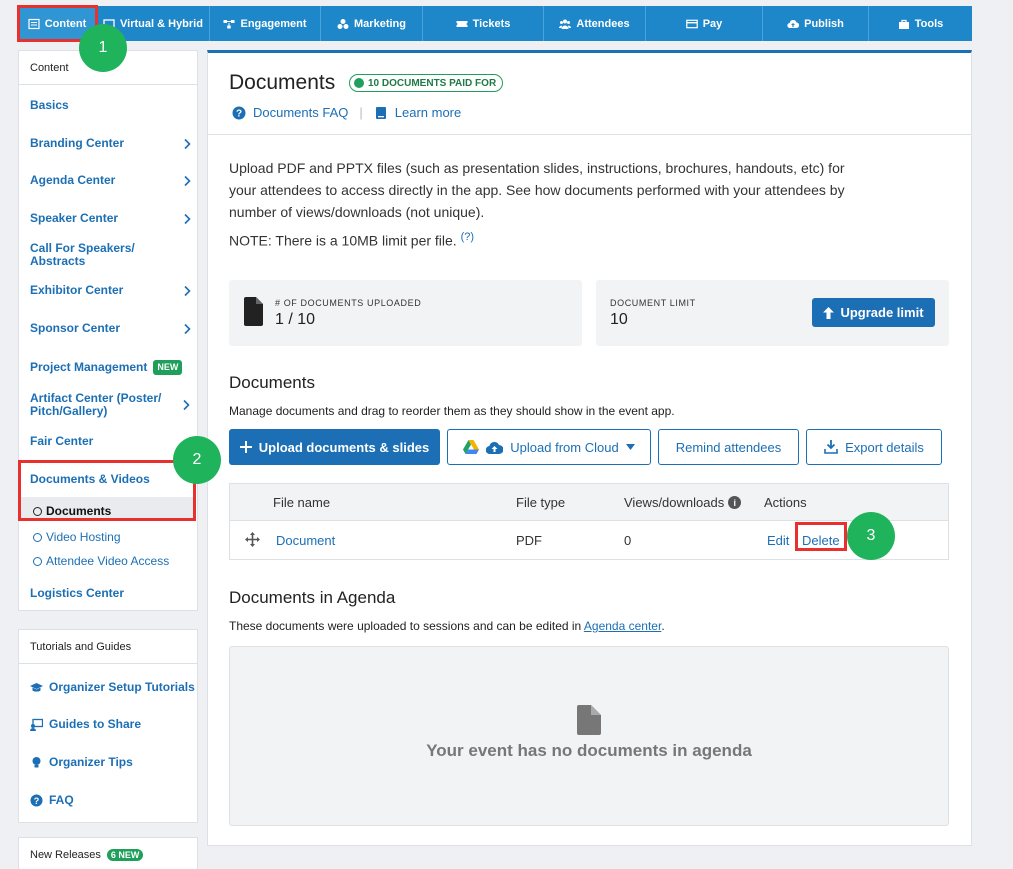 This screenshot has width=1013, height=869. Describe the element at coordinates (49, 105) in the screenshot. I see `sidebar-item-label: Basics` at that location.